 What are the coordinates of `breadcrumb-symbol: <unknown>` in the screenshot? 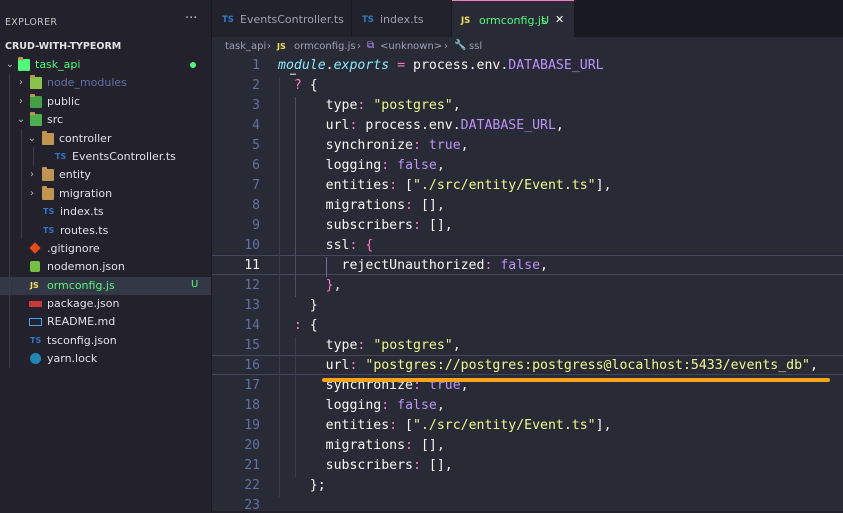 It's located at (411, 46).